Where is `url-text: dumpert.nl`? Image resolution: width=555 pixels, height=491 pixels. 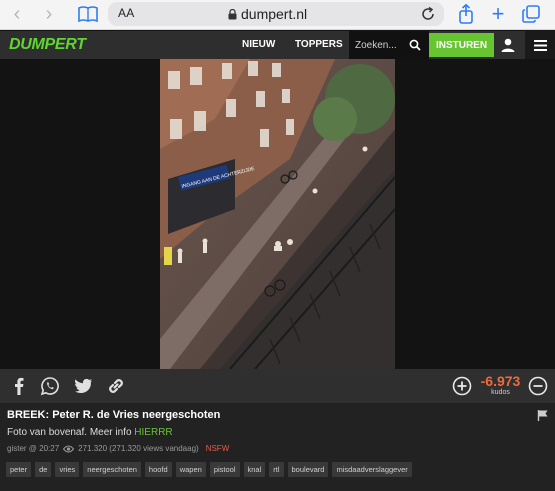 url-text: dumpert.nl is located at coordinates (274, 14).